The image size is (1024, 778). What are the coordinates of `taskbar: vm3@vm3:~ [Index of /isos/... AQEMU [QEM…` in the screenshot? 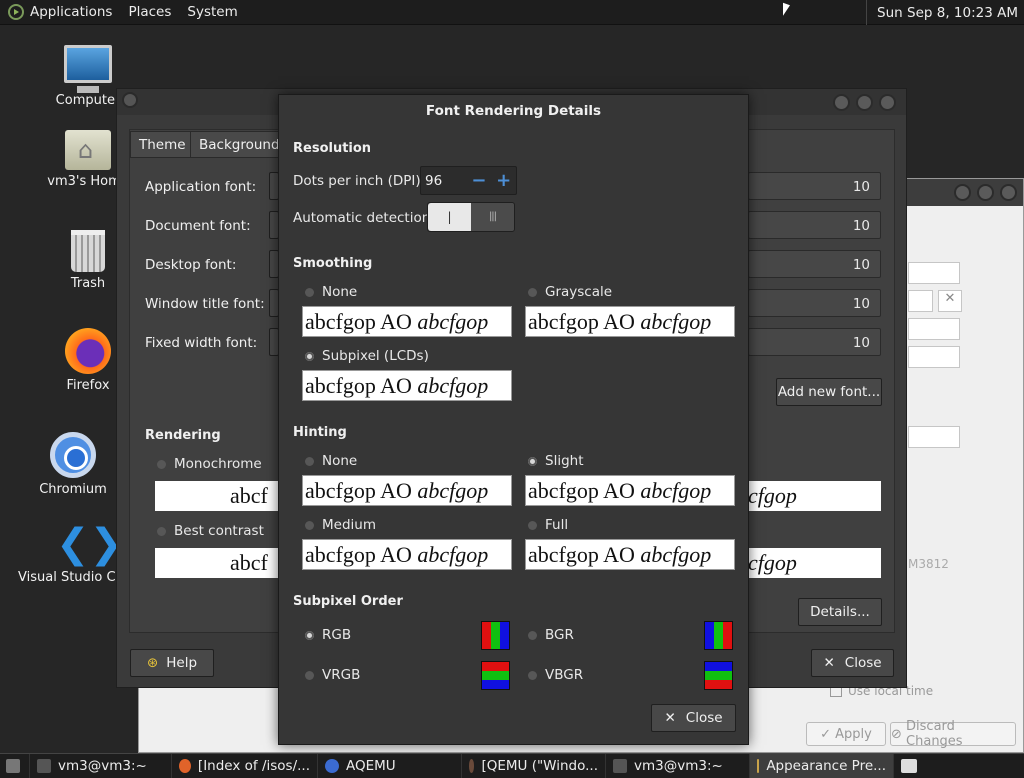 It's located at (512, 765).